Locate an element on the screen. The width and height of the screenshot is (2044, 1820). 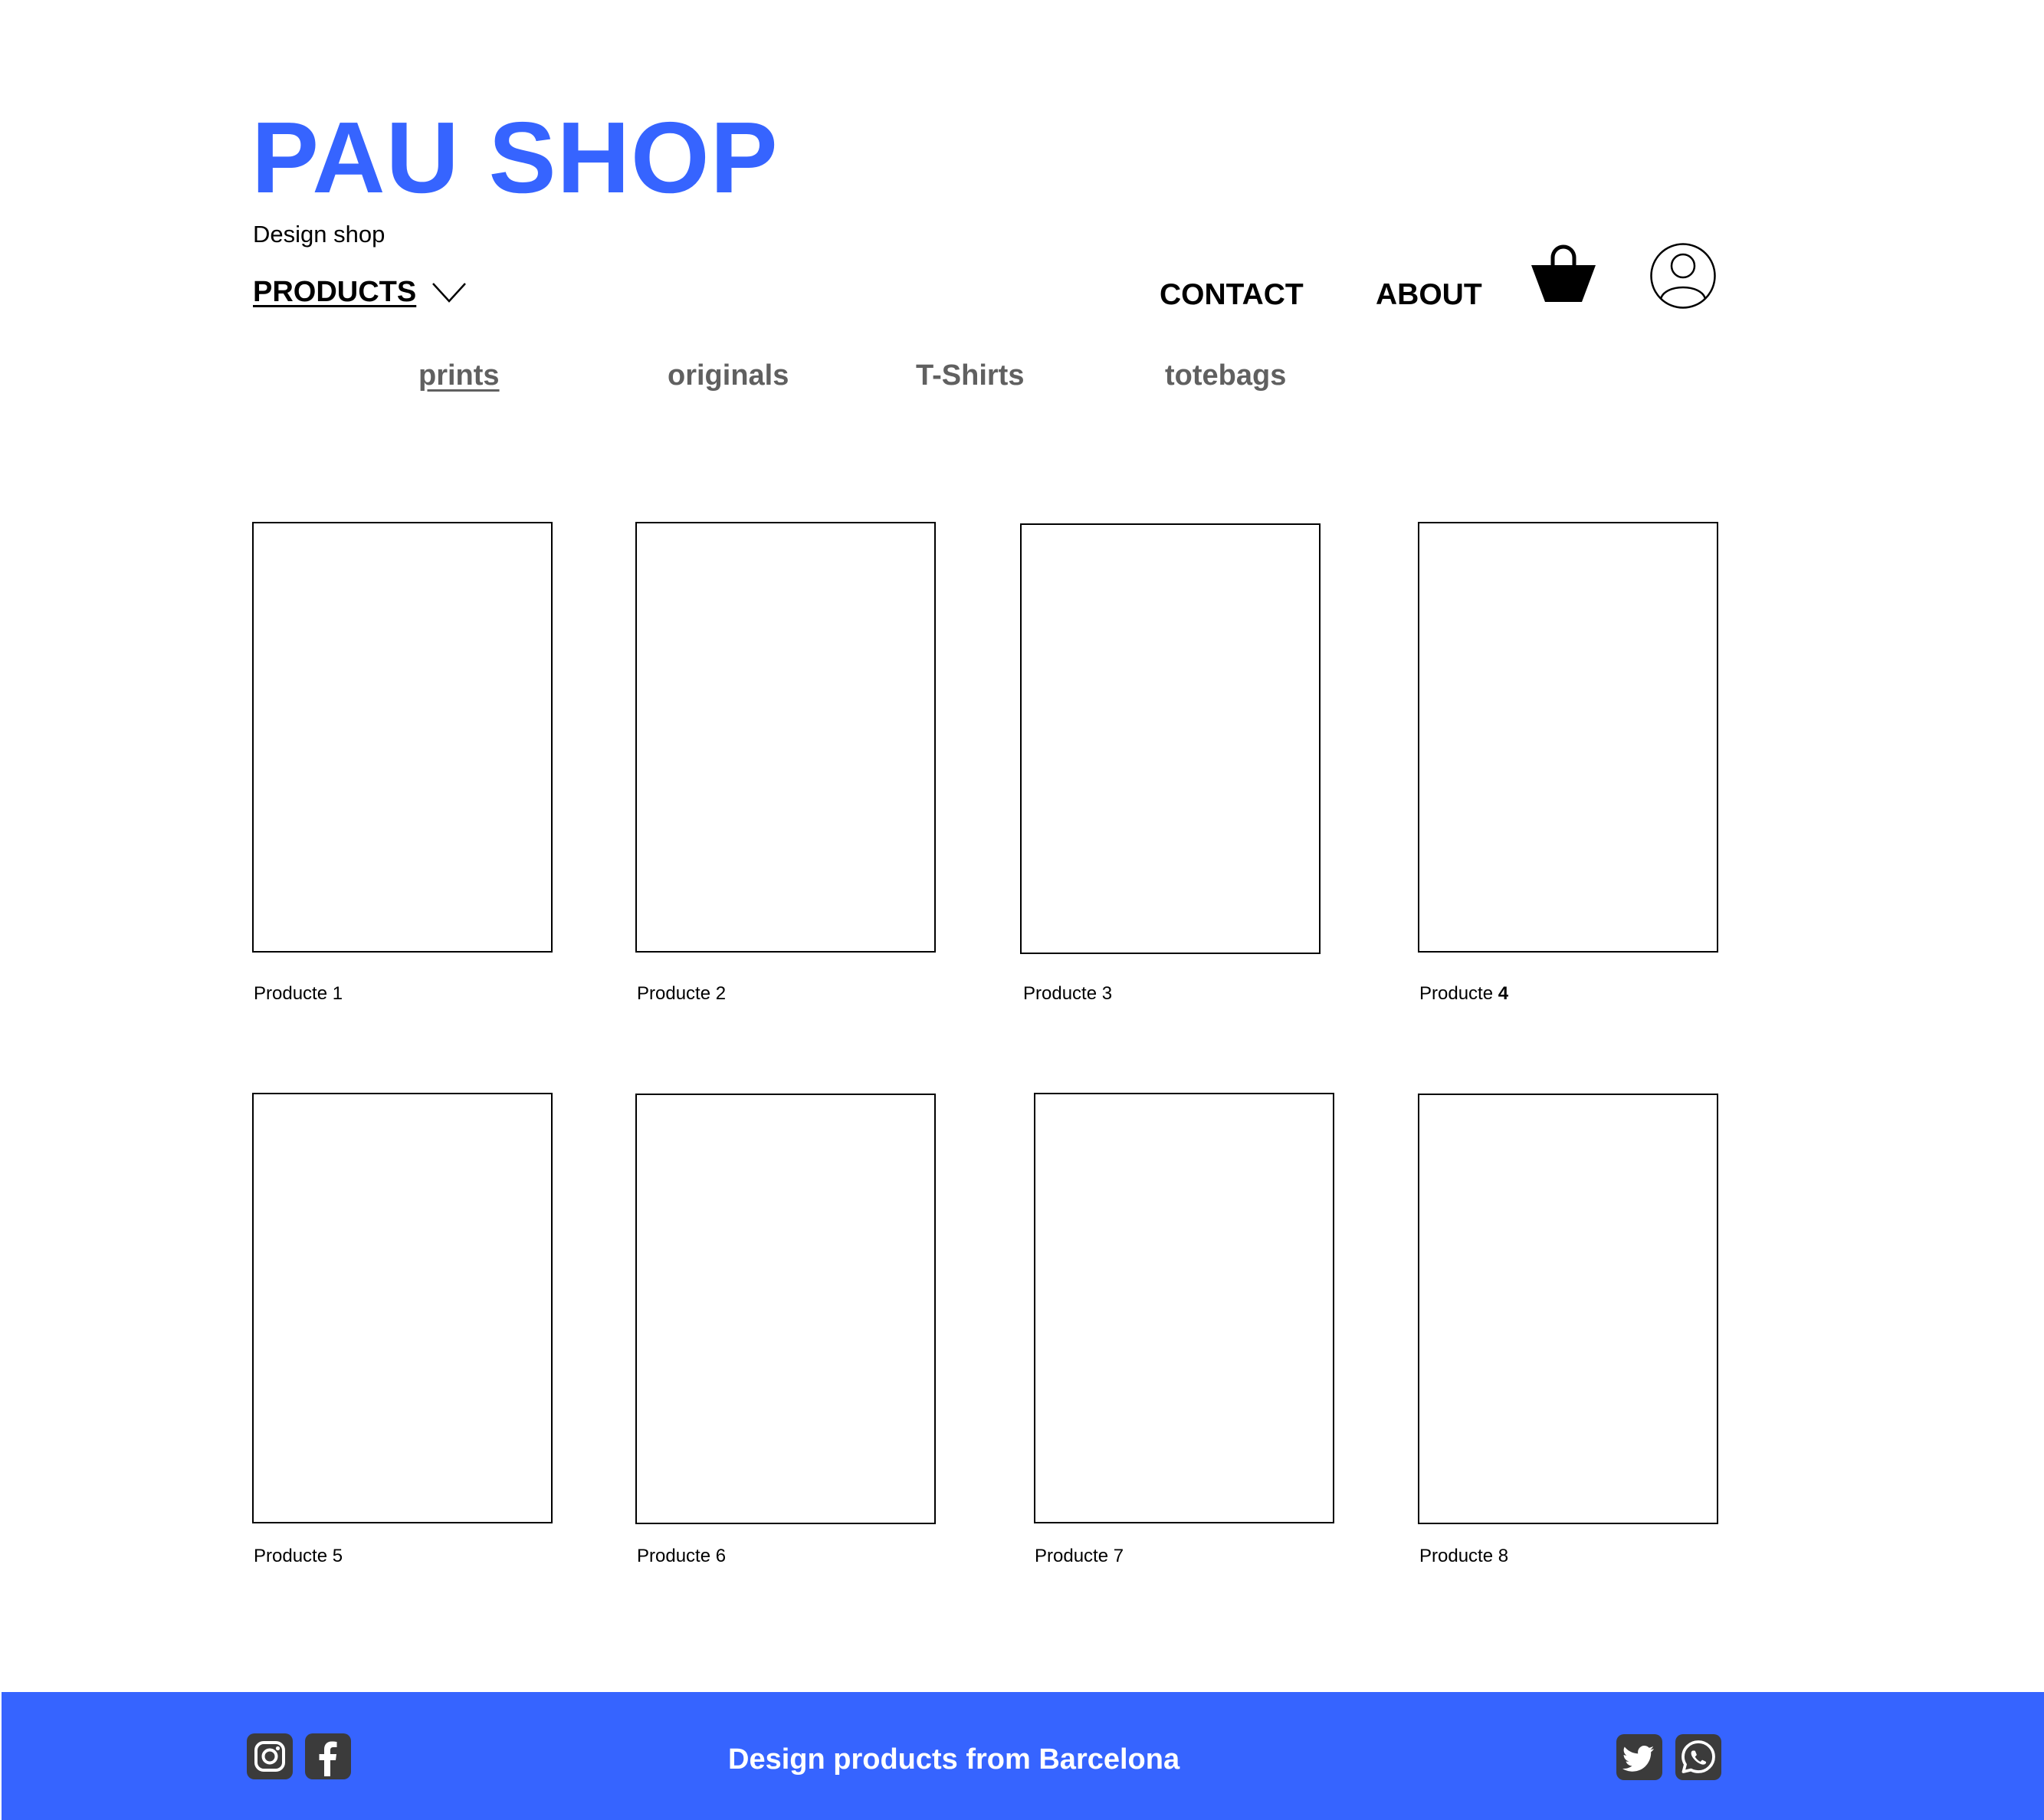
product-label-number: 1 is located at coordinates (337, 993).